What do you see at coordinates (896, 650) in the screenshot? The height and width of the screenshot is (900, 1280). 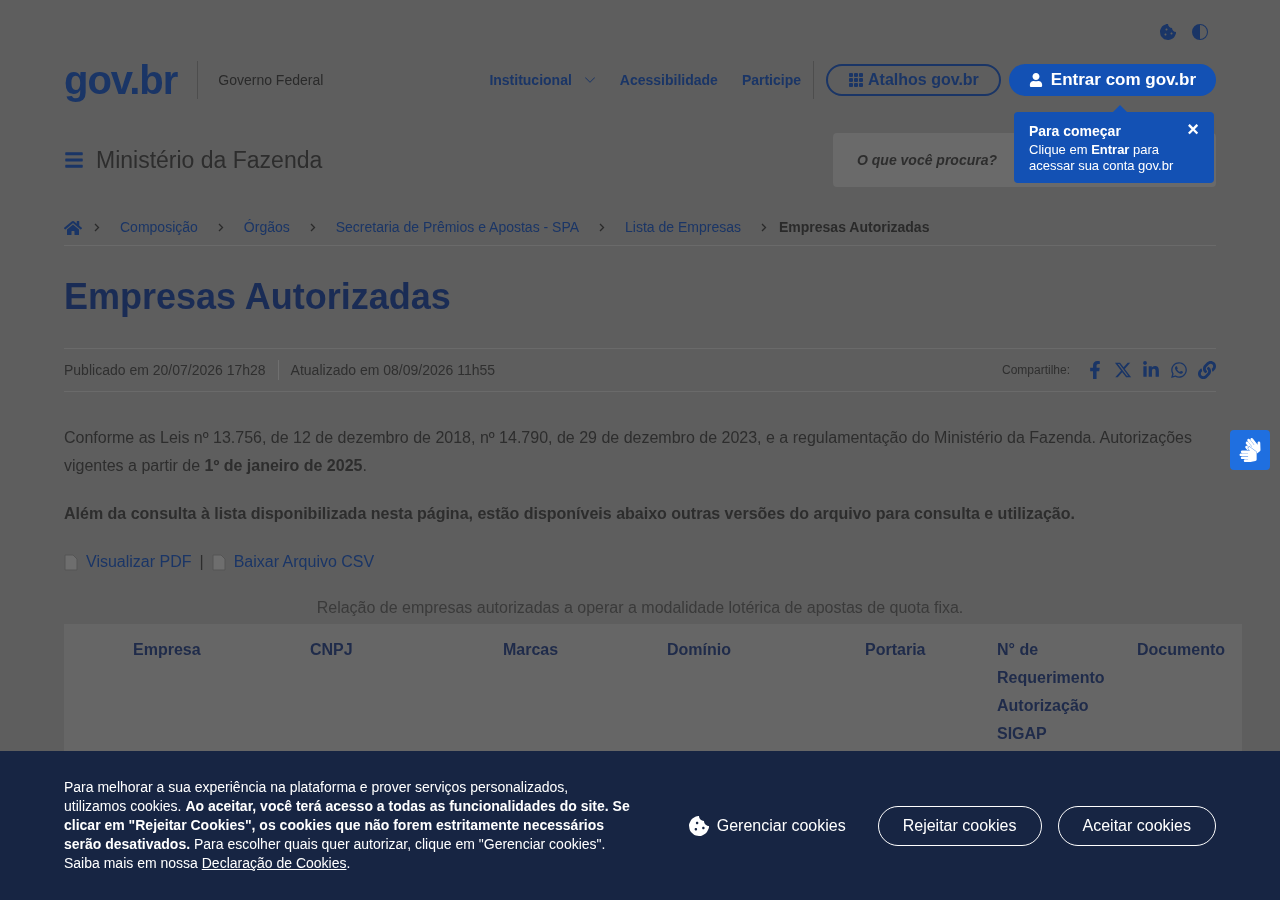 I see `column-header: Portaria` at bounding box center [896, 650].